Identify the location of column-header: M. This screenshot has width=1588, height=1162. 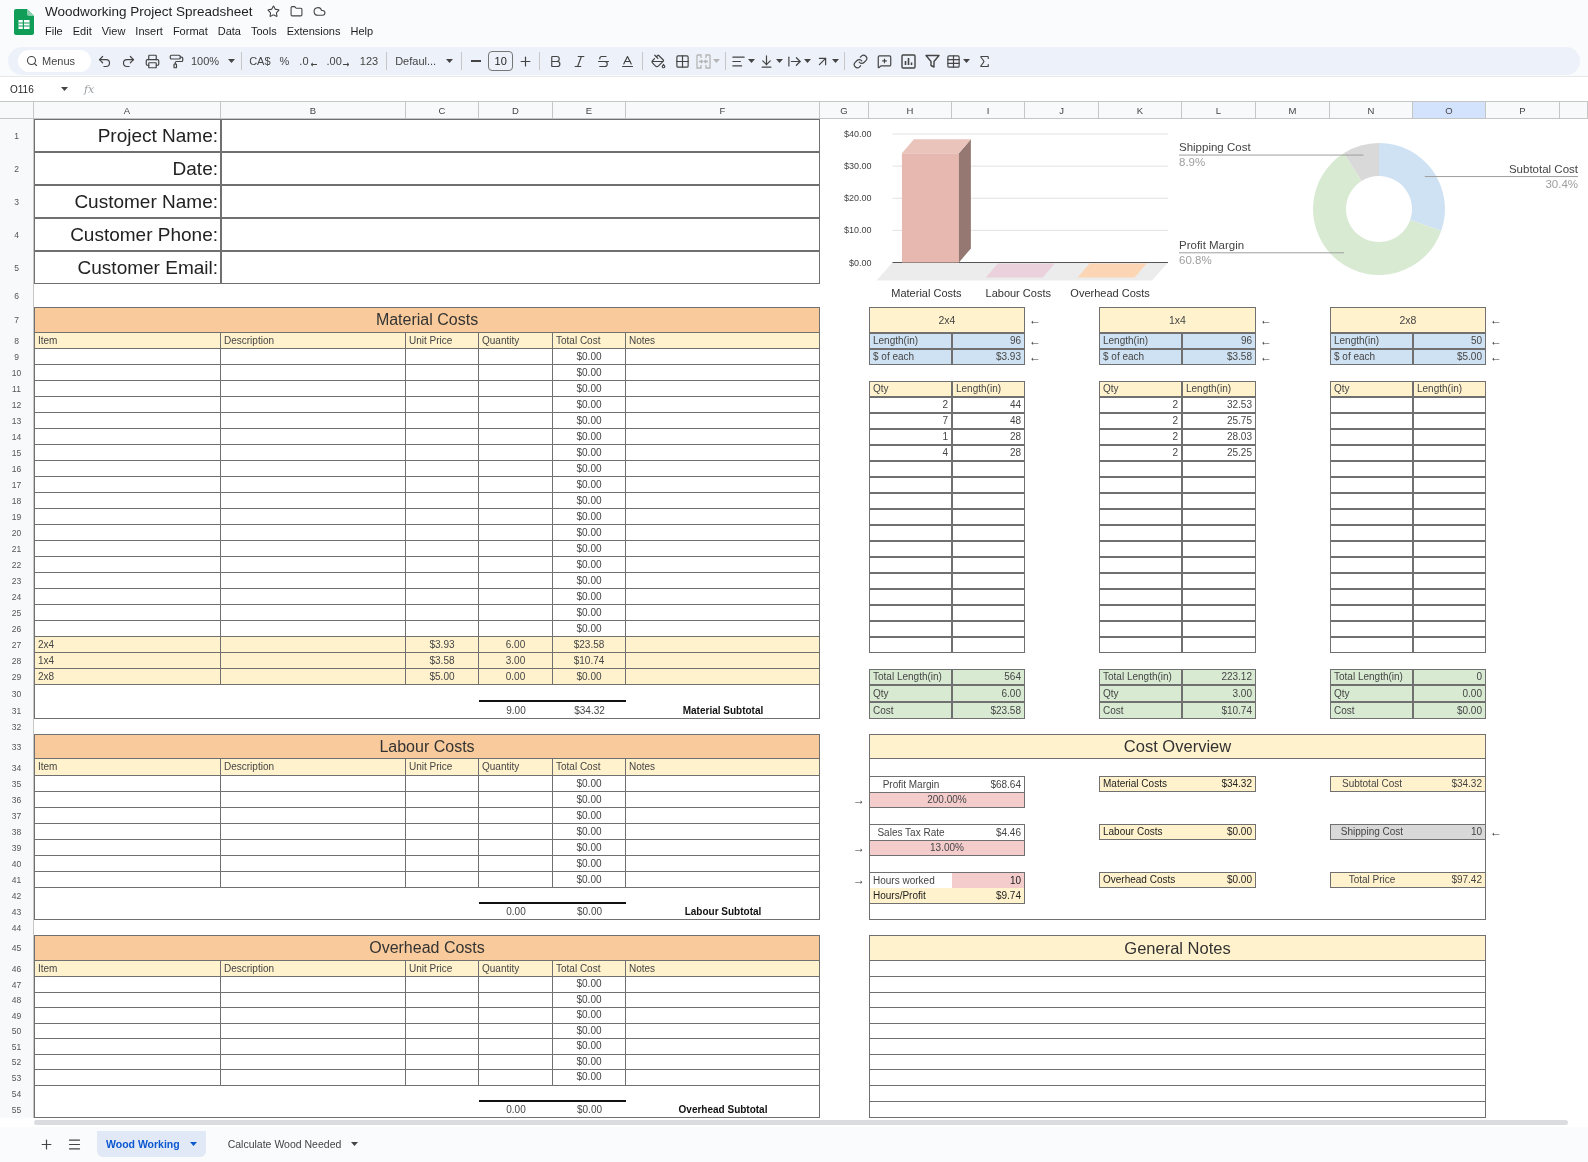
(1293, 110).